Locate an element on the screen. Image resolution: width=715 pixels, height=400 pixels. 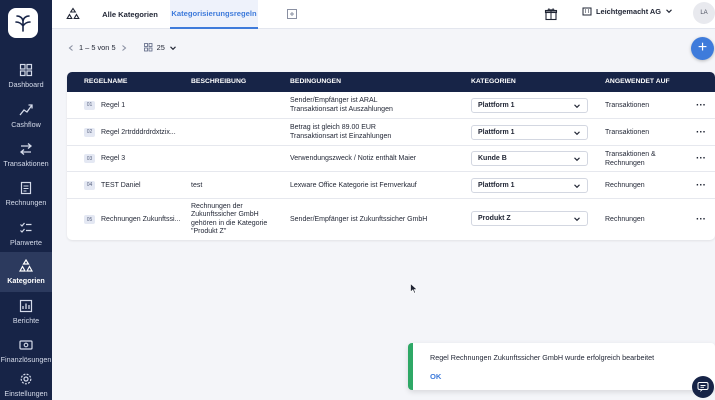
dashboard-icon is located at coordinates (26, 69).